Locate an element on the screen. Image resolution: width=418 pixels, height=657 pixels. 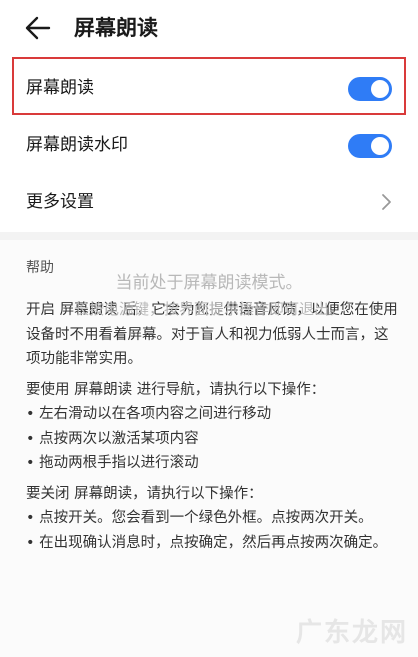
screen-reader-toggle is located at coordinates (370, 89).